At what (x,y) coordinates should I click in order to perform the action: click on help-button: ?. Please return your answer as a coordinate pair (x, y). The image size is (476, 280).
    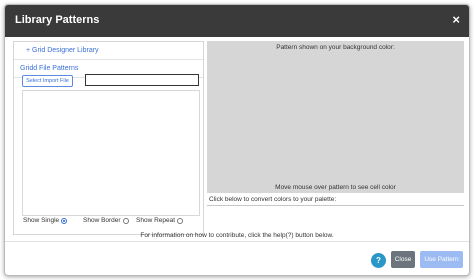
    Looking at the image, I should click on (378, 260).